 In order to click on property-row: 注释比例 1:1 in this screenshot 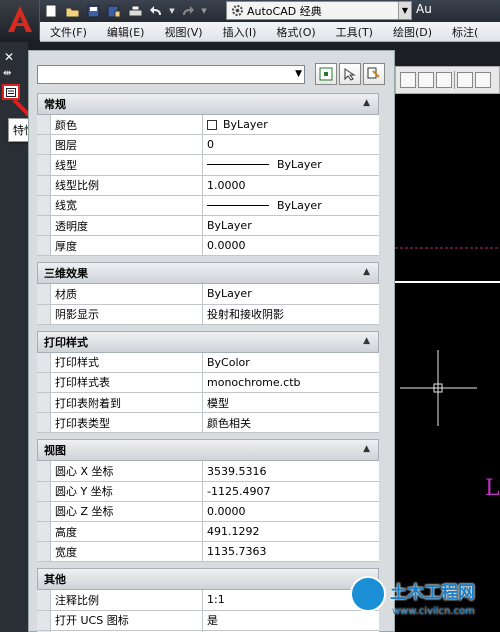, I will do `click(208, 600)`.